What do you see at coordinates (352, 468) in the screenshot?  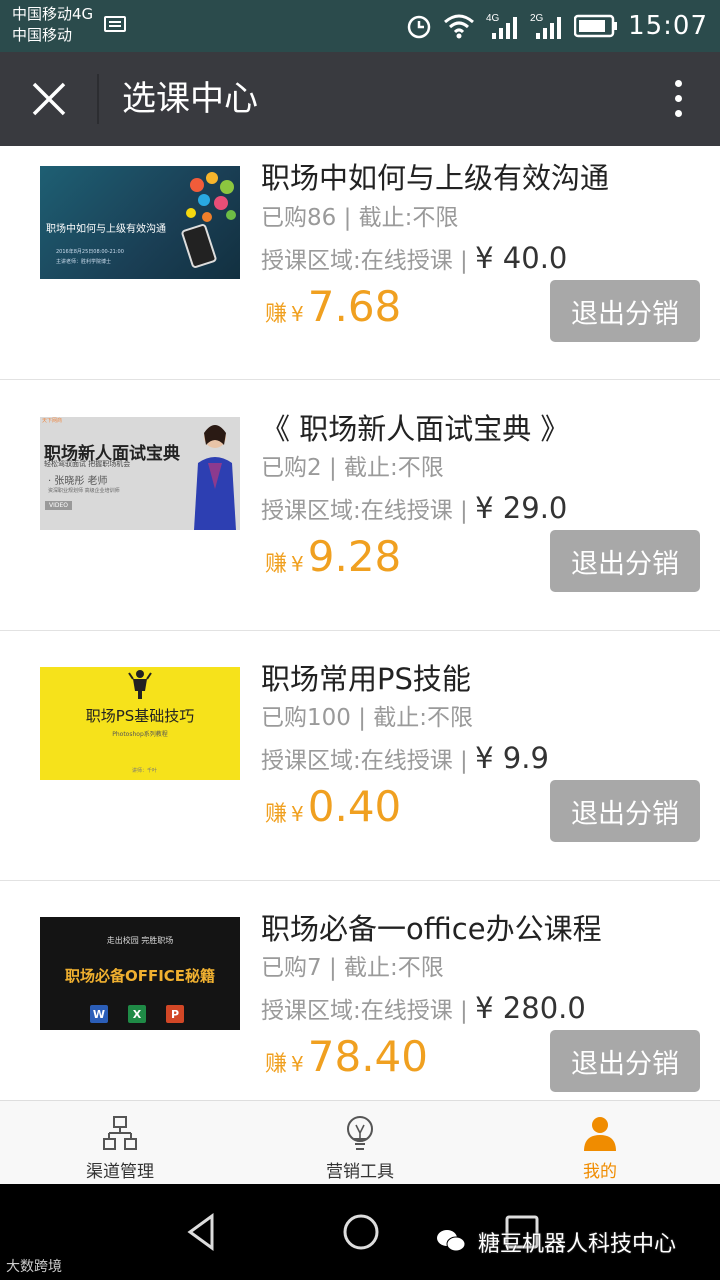 I see `course-meta: 已购2 | 截止:不限` at bounding box center [352, 468].